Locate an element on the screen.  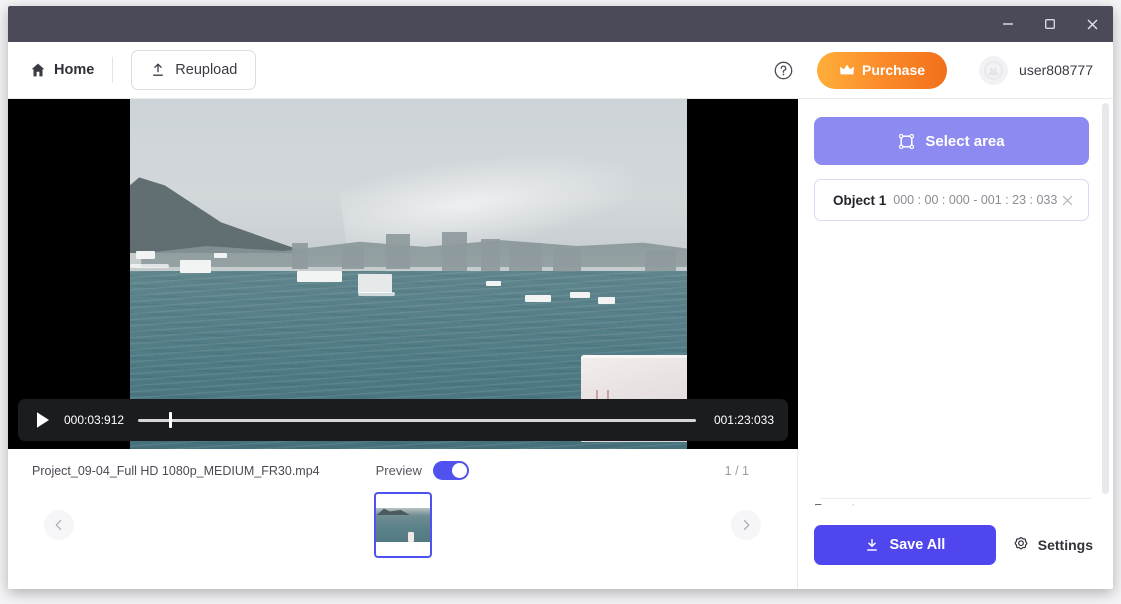
player-controls: 000:03:912 001:23:033 is located at coordinates (403, 420).